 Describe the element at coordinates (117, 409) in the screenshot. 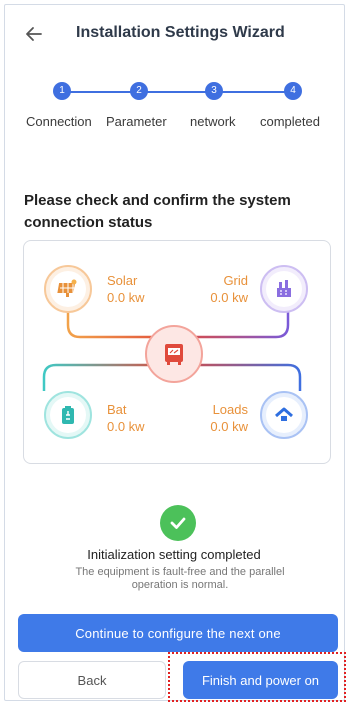

I see `battery-label: Bat` at that location.